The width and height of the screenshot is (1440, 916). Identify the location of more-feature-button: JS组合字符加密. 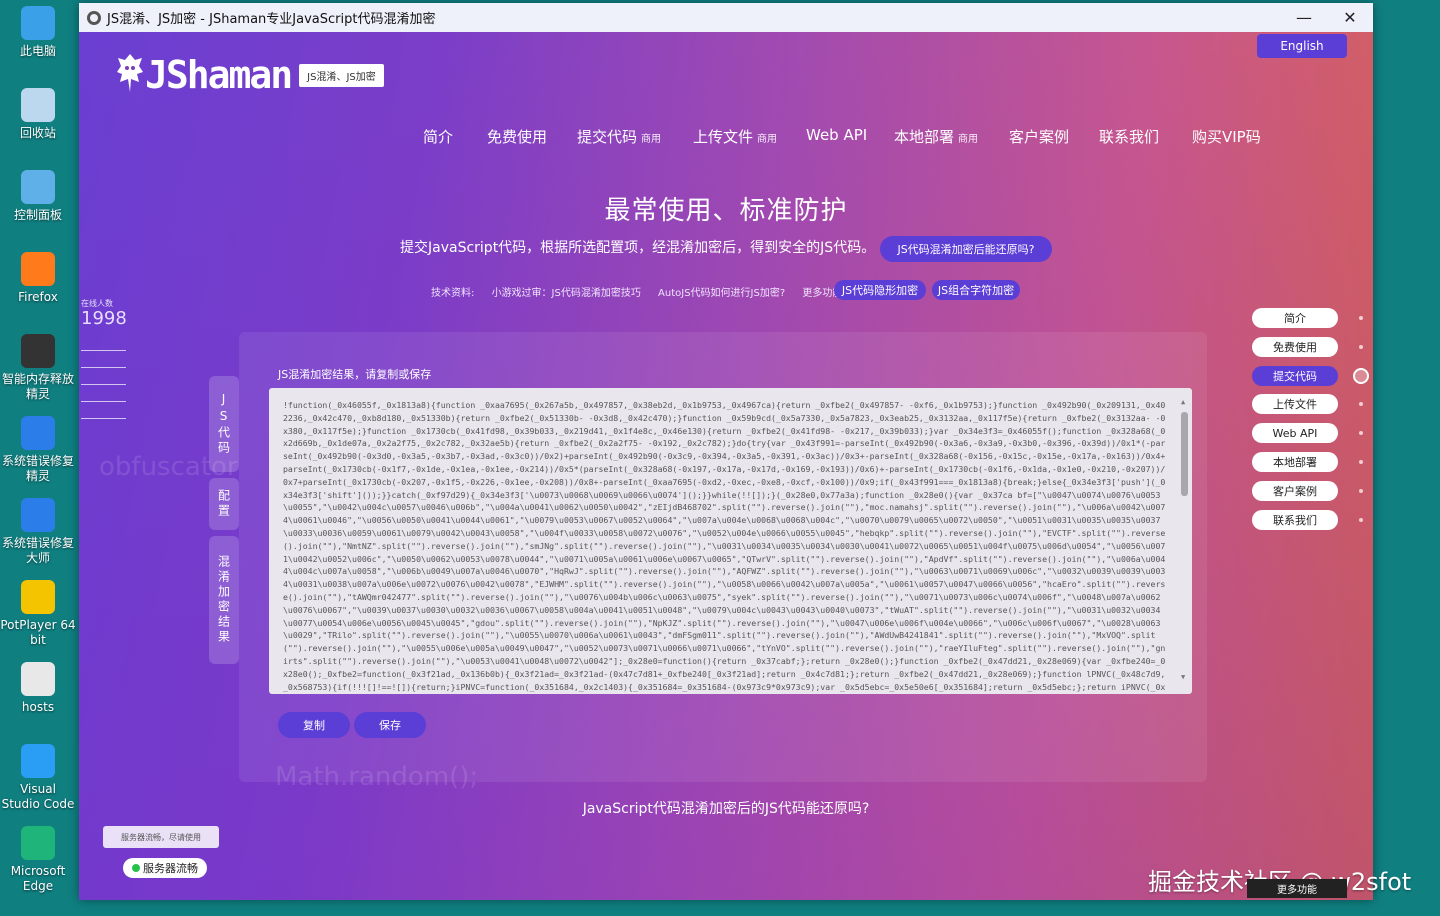
(976, 290).